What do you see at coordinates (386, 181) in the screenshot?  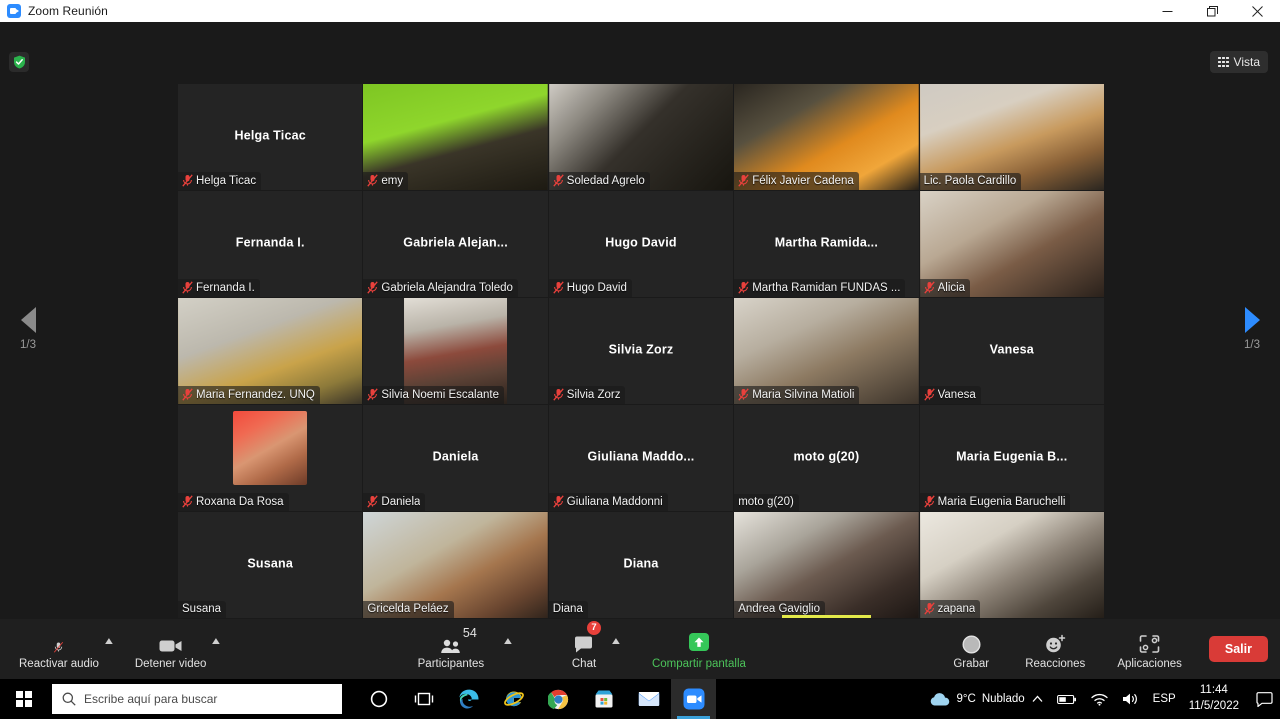 I see `participant-nameplate: emy` at bounding box center [386, 181].